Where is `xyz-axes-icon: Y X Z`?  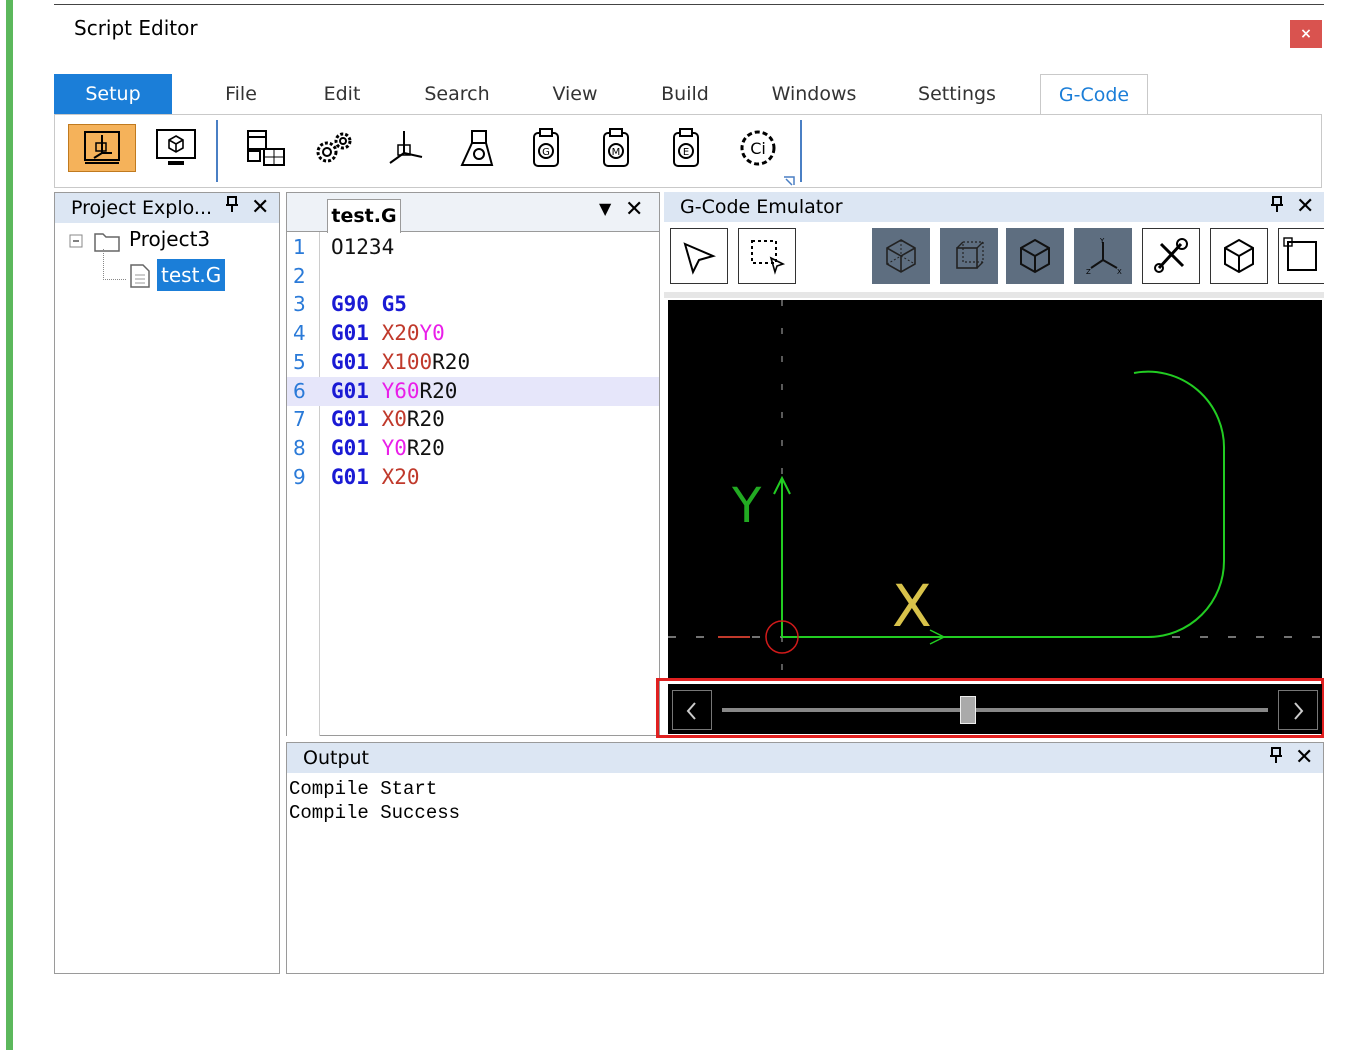 xyz-axes-icon: Y X Z is located at coordinates (1104, 256).